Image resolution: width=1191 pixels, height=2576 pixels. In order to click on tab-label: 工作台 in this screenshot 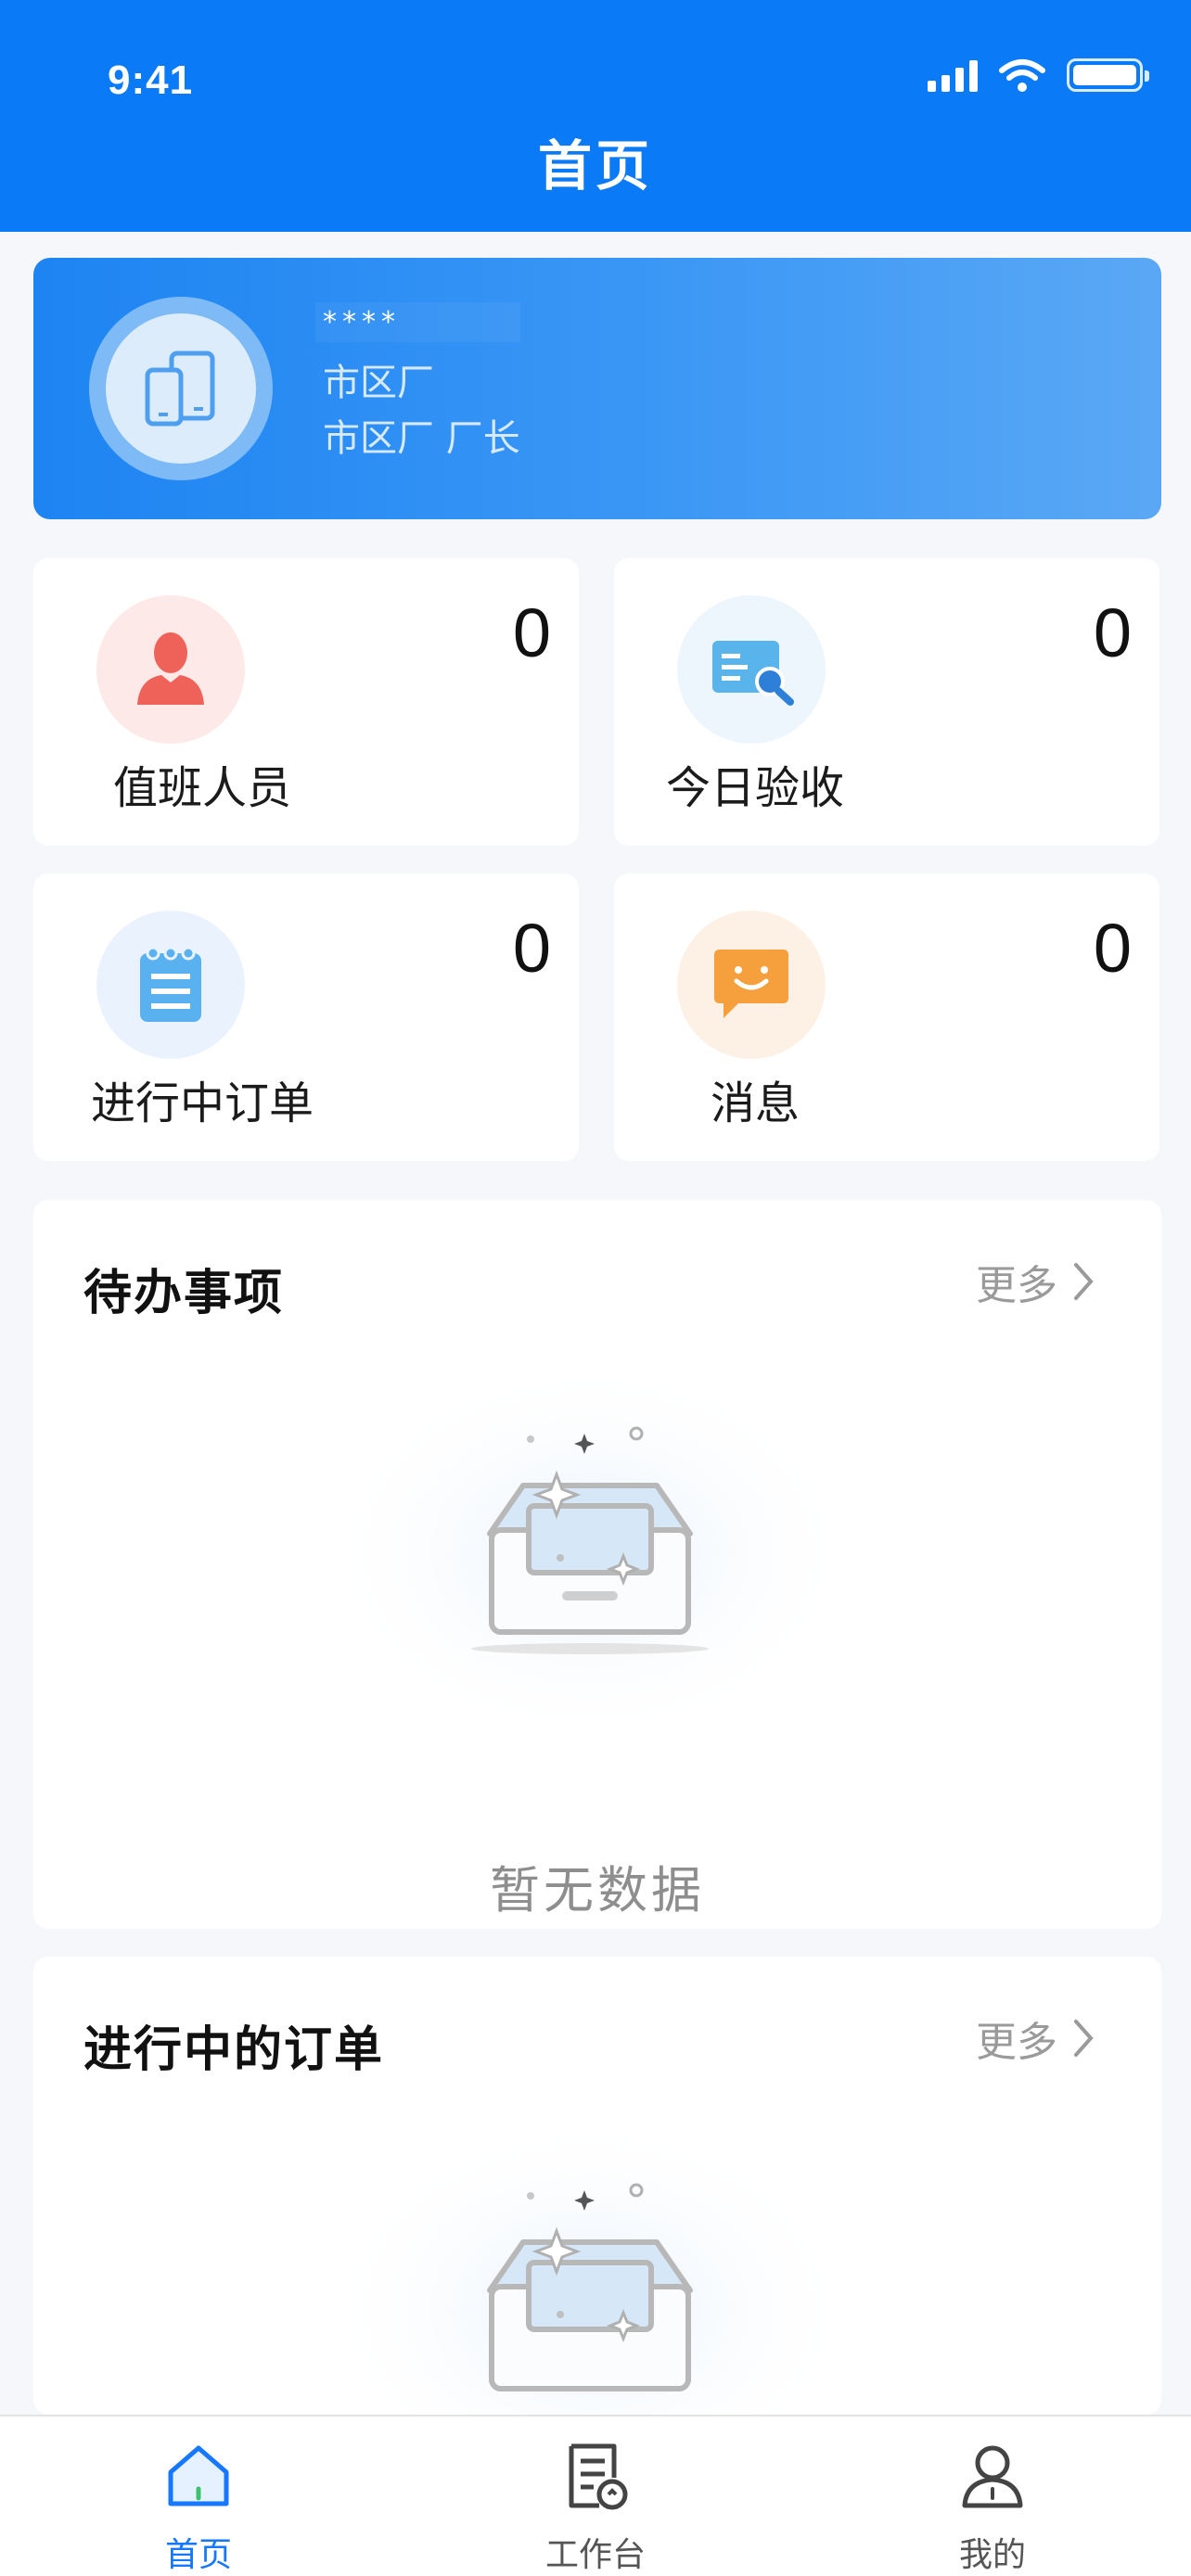, I will do `click(595, 2555)`.